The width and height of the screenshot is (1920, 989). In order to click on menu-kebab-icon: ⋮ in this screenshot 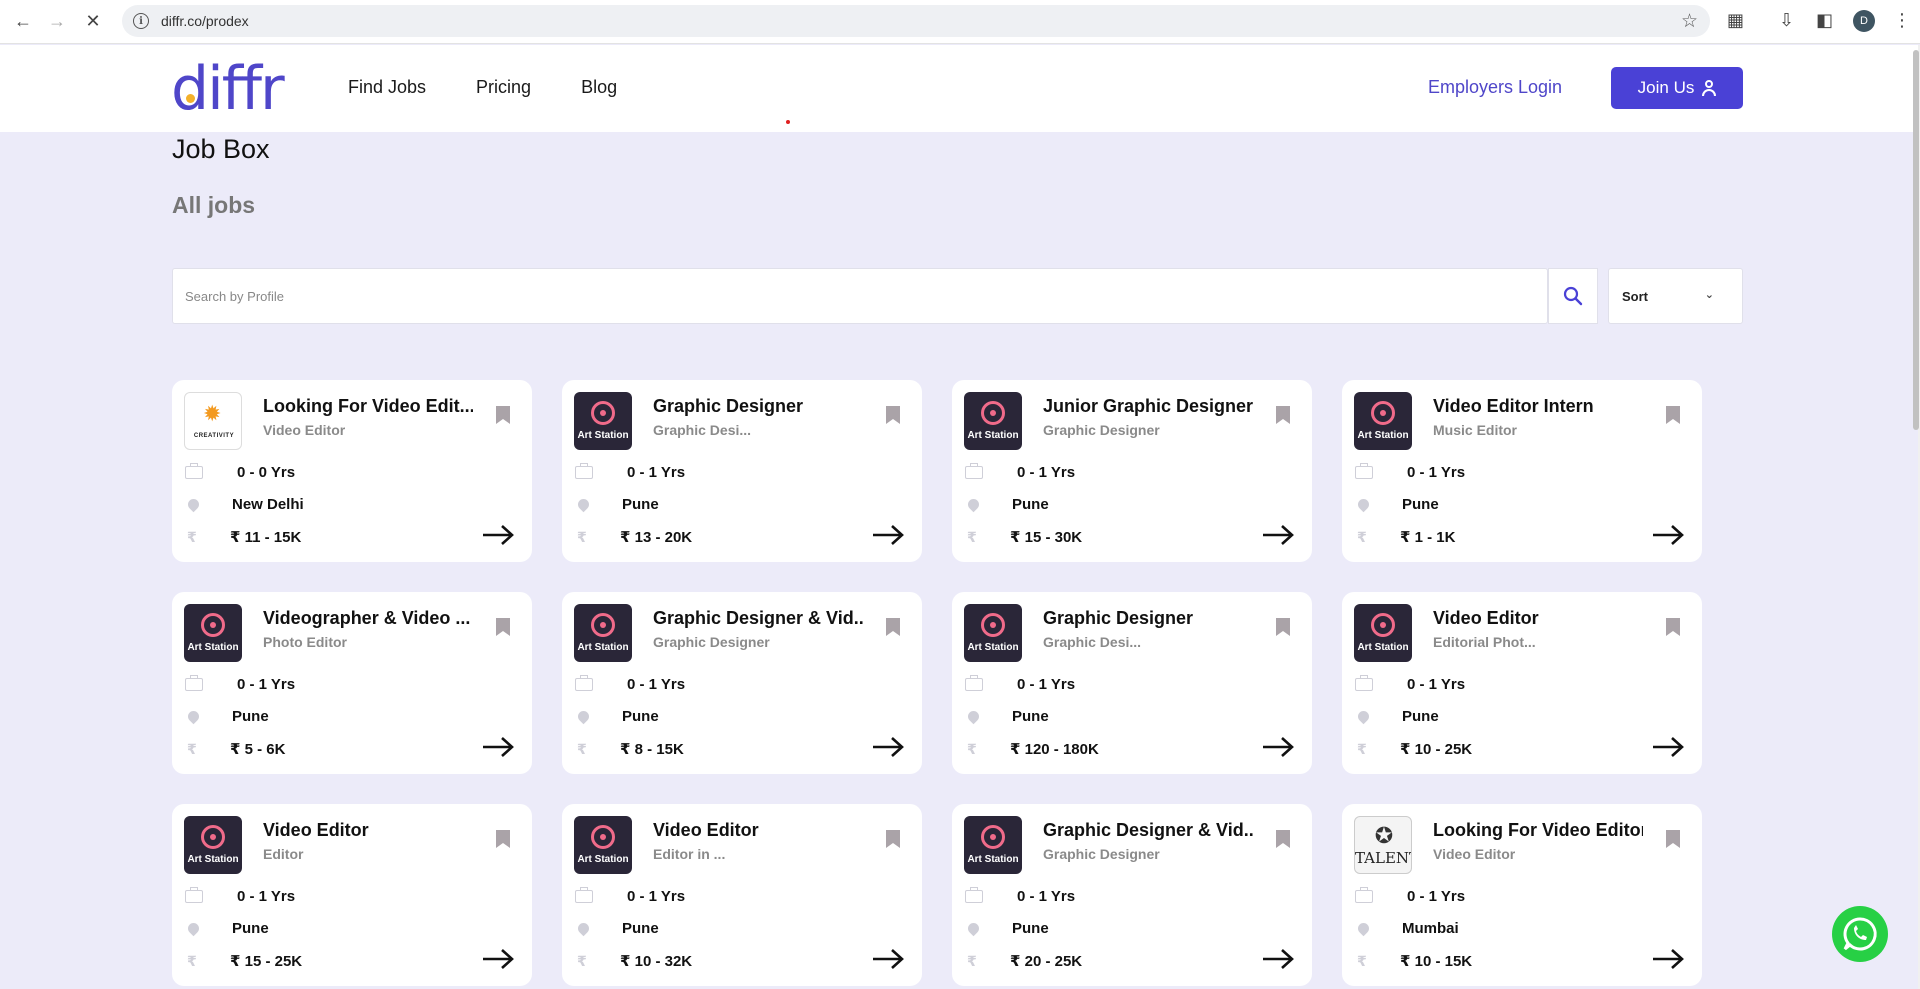, I will do `click(1902, 20)`.